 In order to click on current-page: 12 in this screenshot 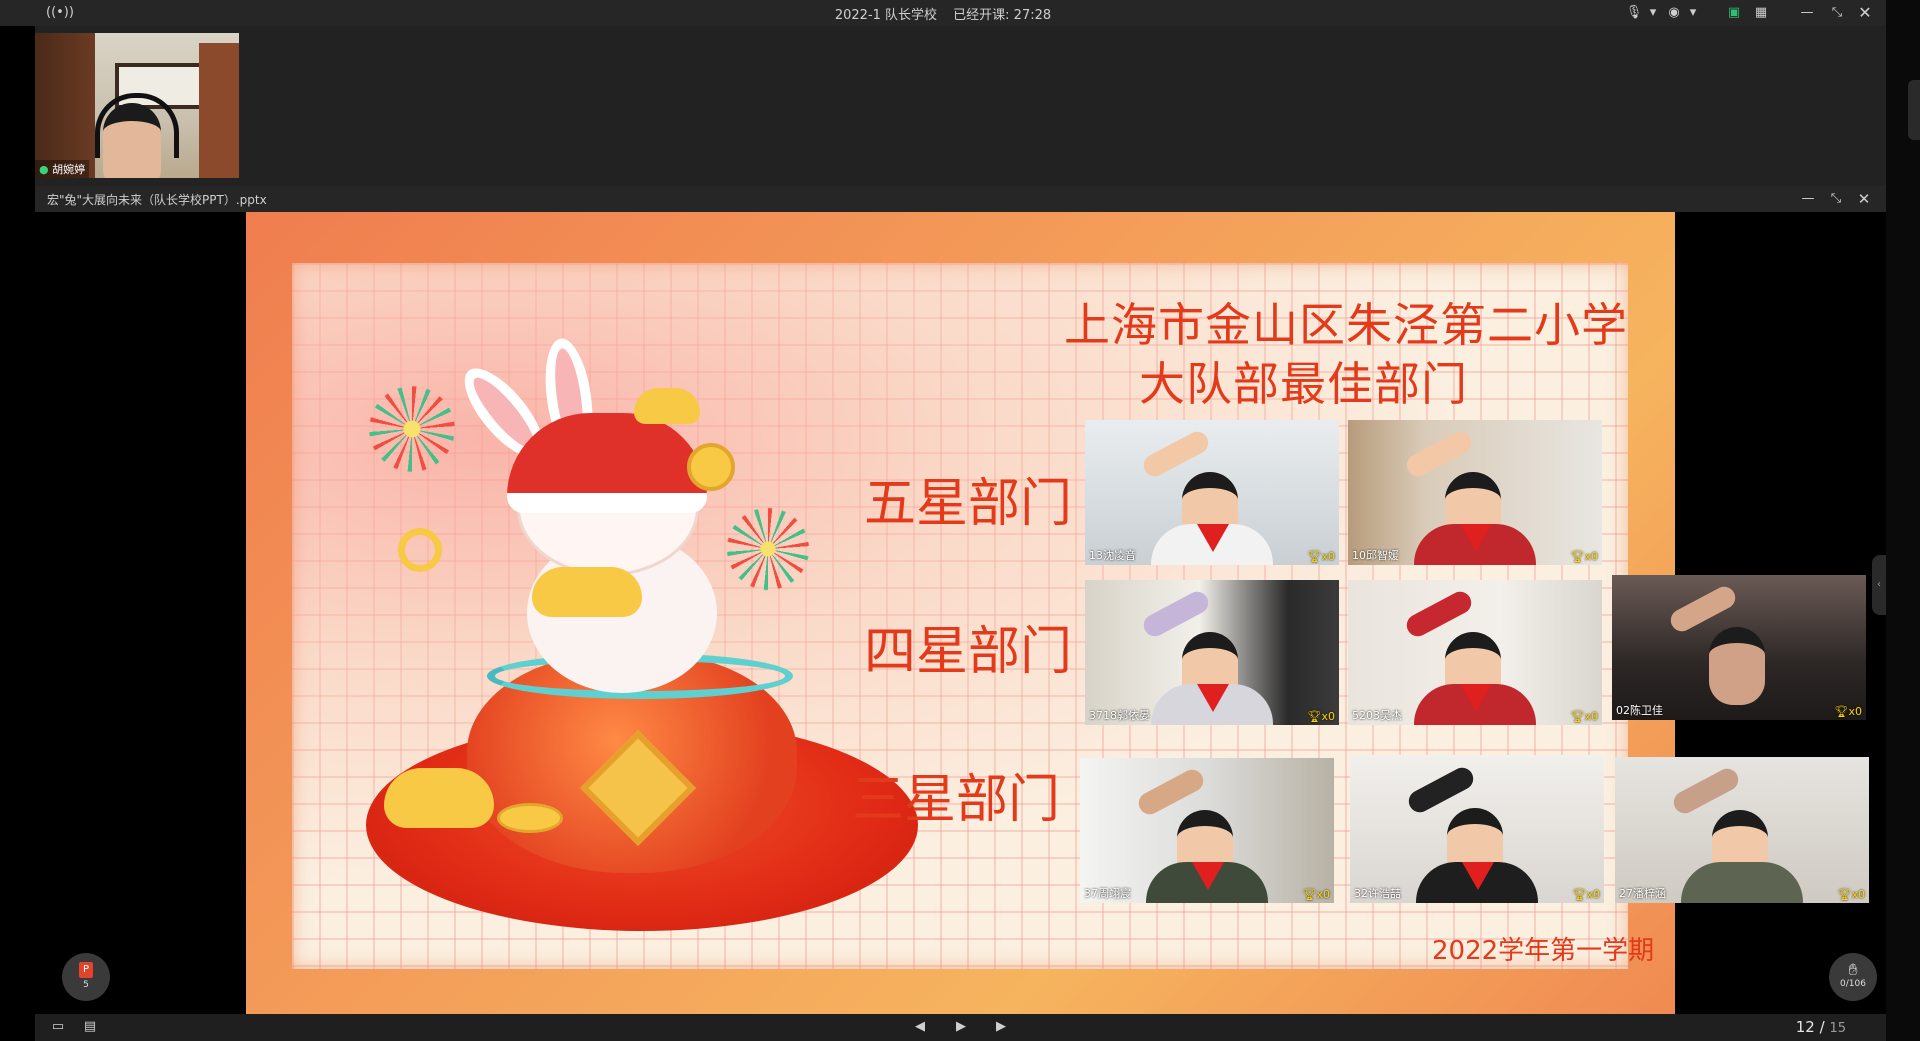, I will do `click(1805, 1027)`.